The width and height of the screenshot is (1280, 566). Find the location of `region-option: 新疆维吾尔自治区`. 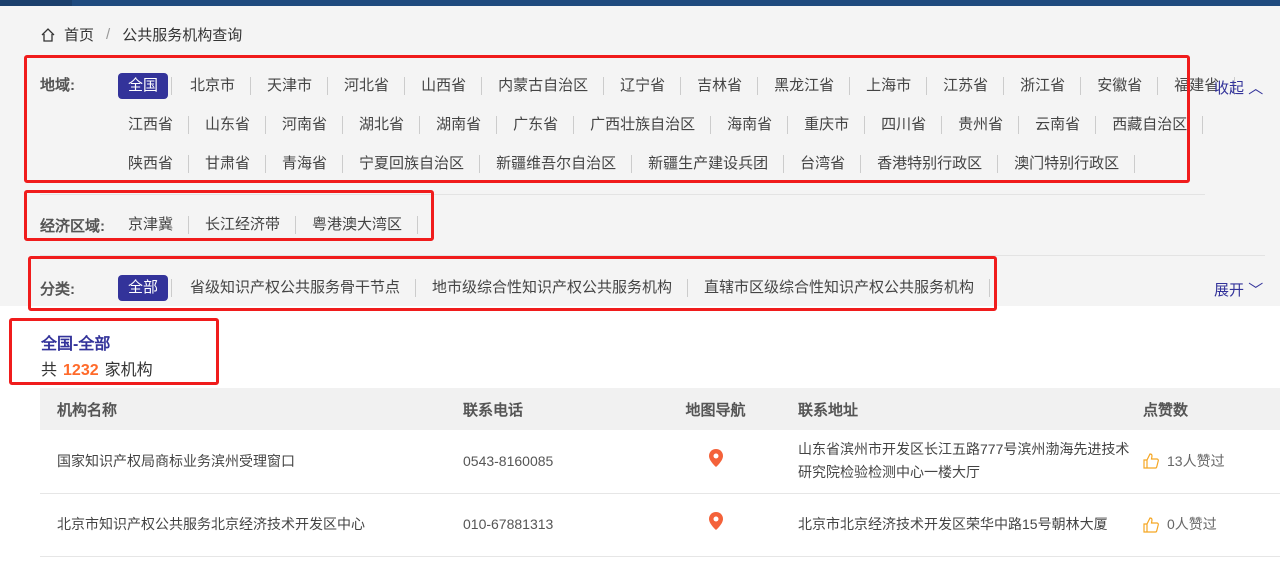

region-option: 新疆维吾尔自治区 is located at coordinates (556, 164).